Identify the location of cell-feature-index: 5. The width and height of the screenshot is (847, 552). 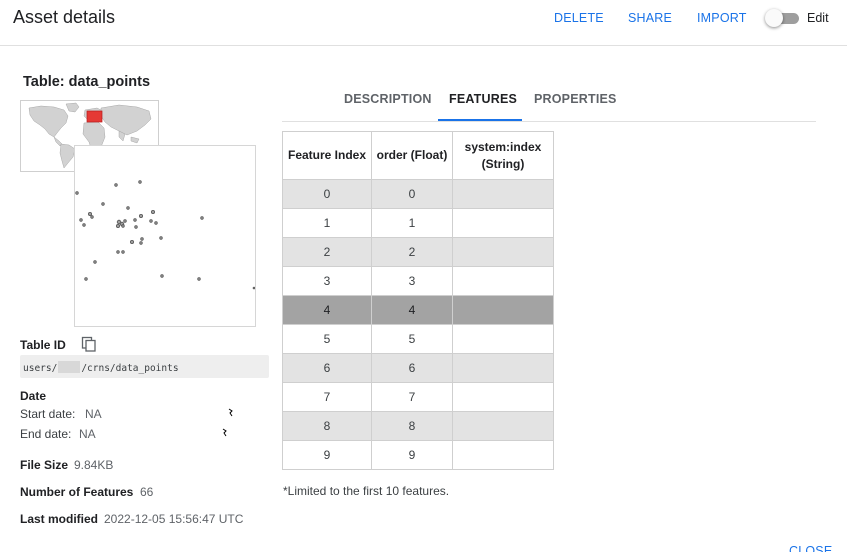
(327, 339).